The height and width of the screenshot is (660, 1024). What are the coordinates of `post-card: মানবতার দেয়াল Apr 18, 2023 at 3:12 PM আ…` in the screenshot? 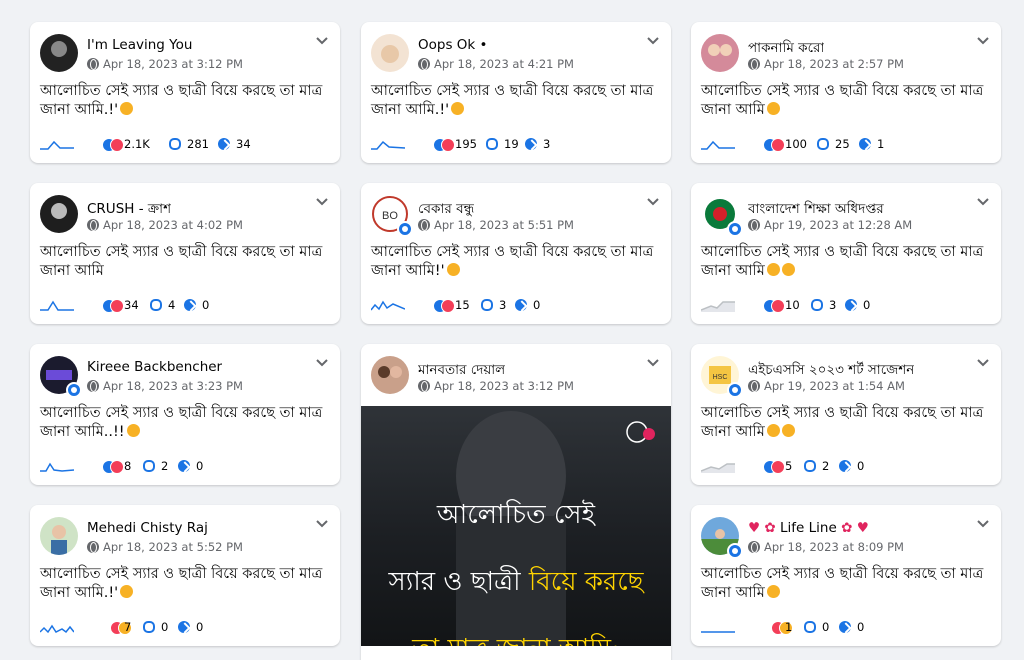 It's located at (516, 502).